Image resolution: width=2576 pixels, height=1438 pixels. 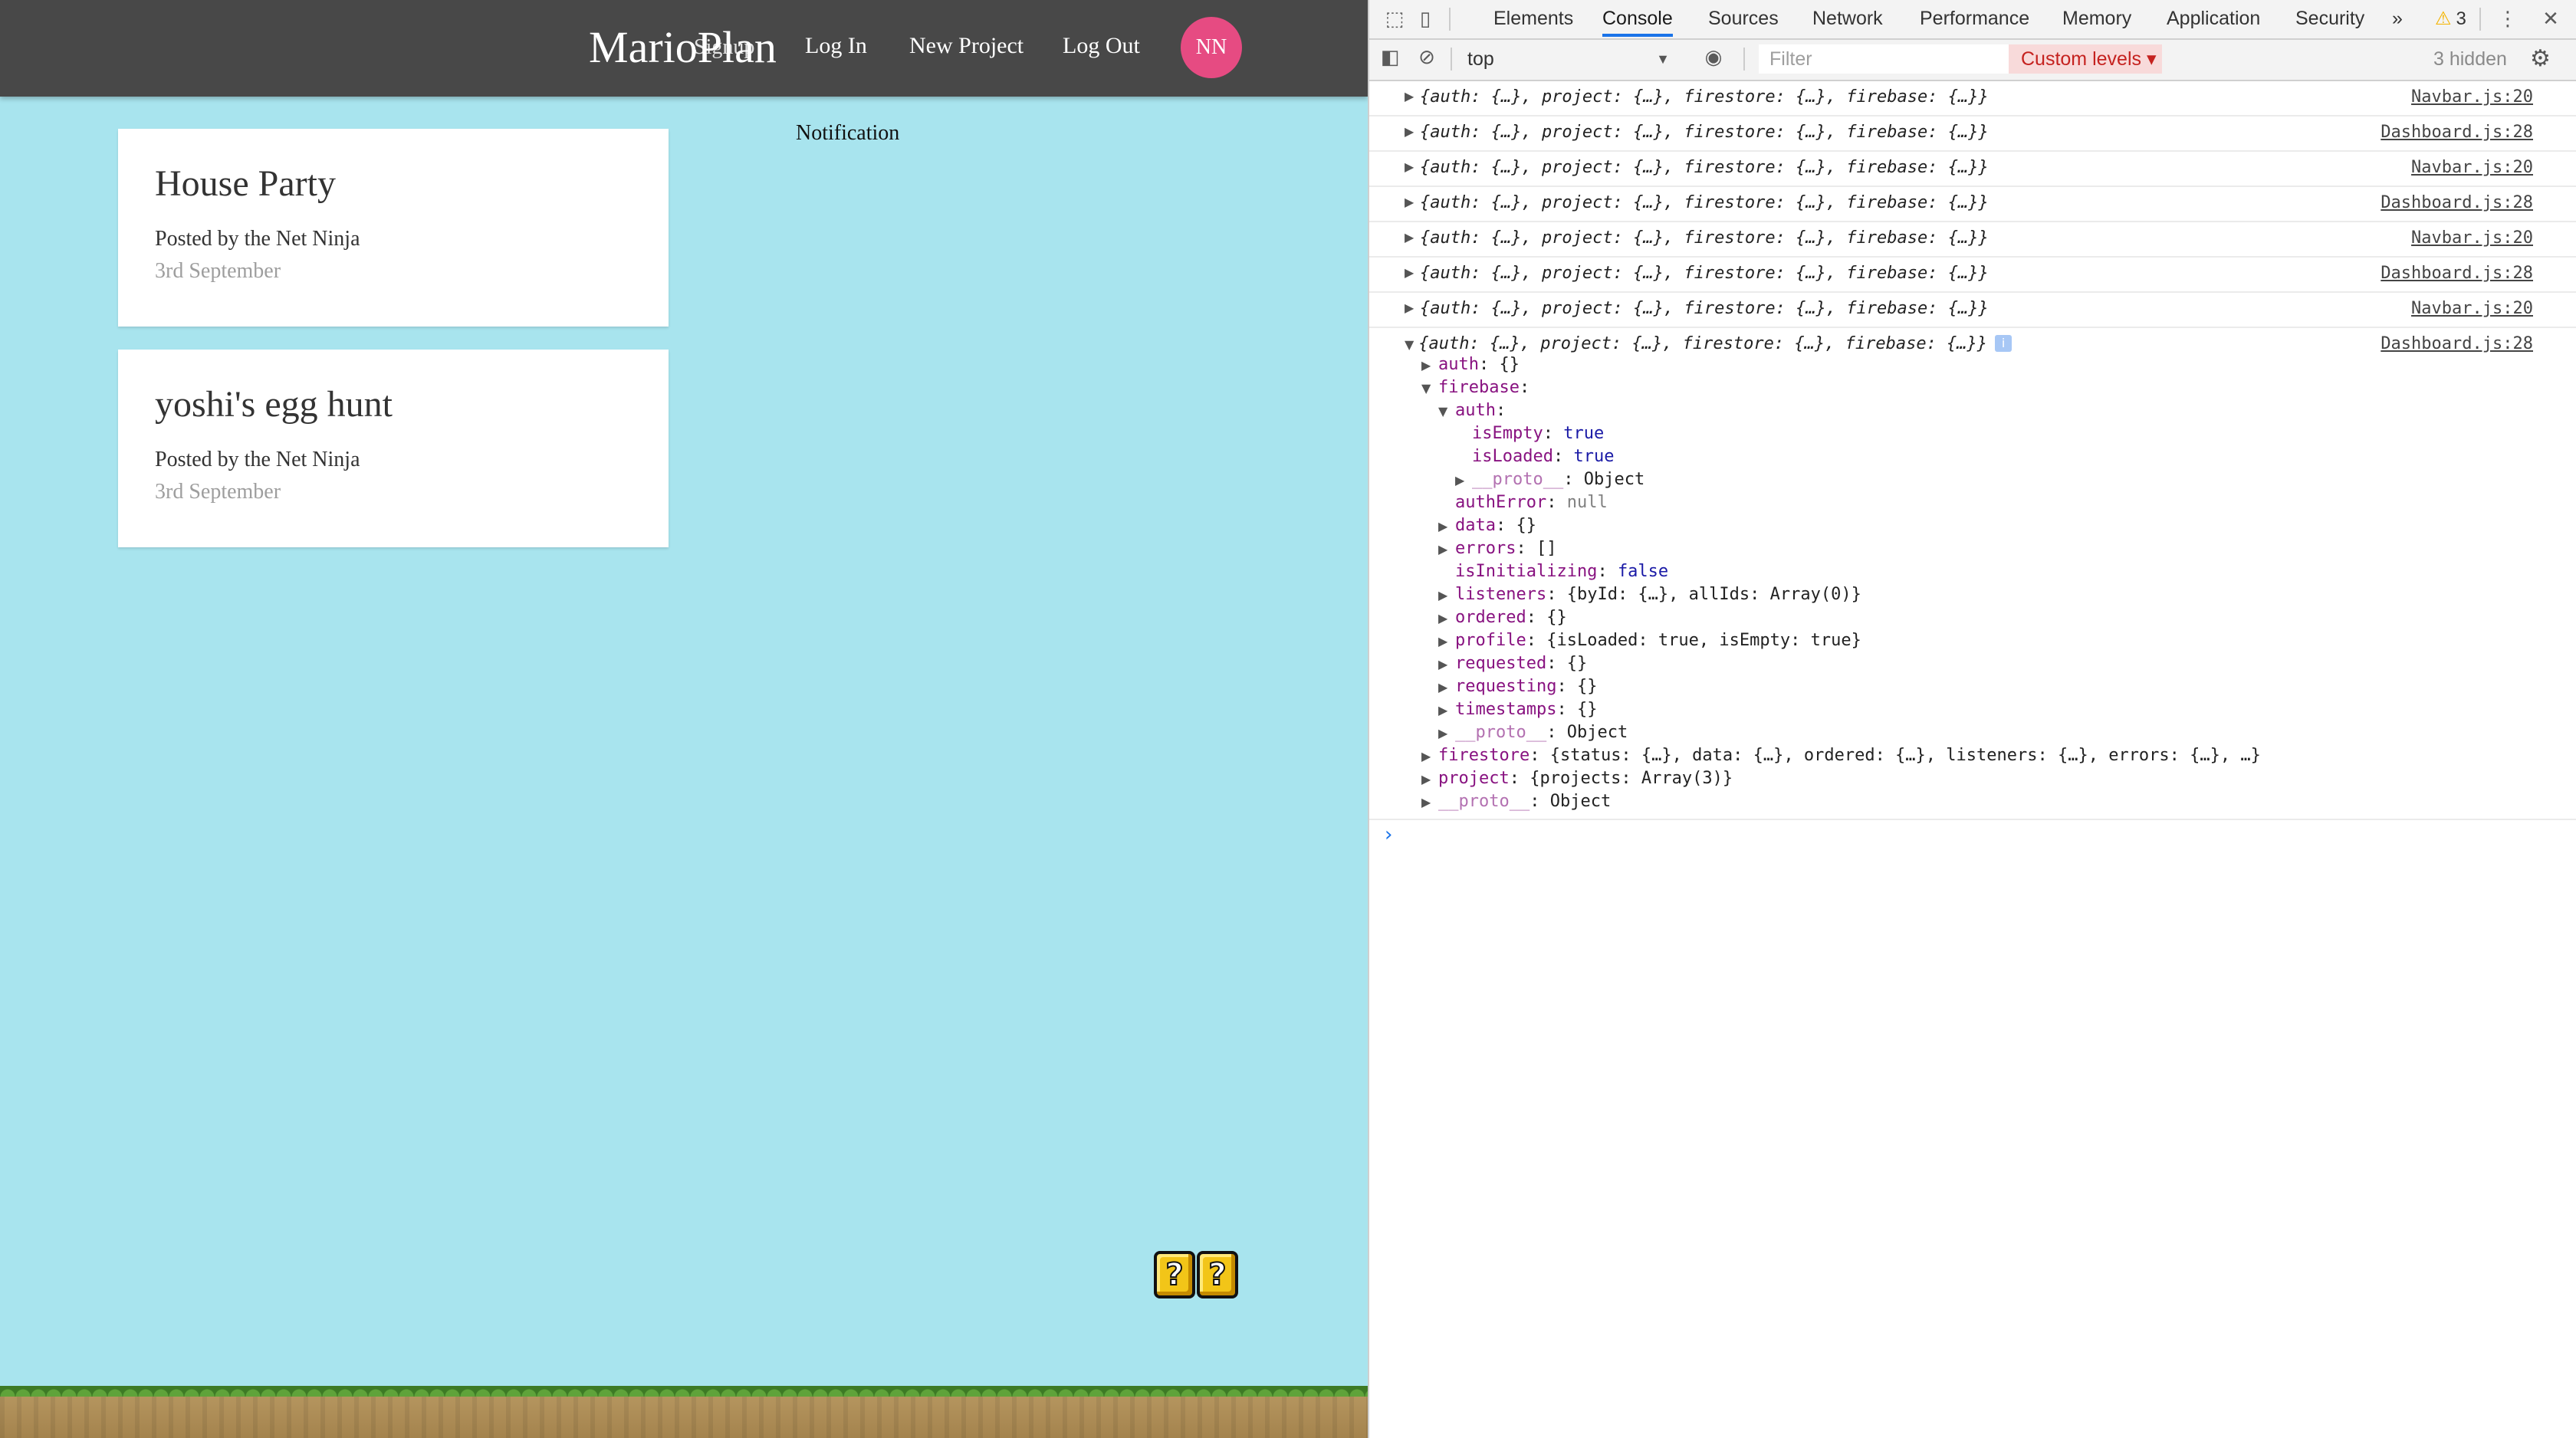 I want to click on device-toolbar-icon: ▯, so click(x=1425, y=19).